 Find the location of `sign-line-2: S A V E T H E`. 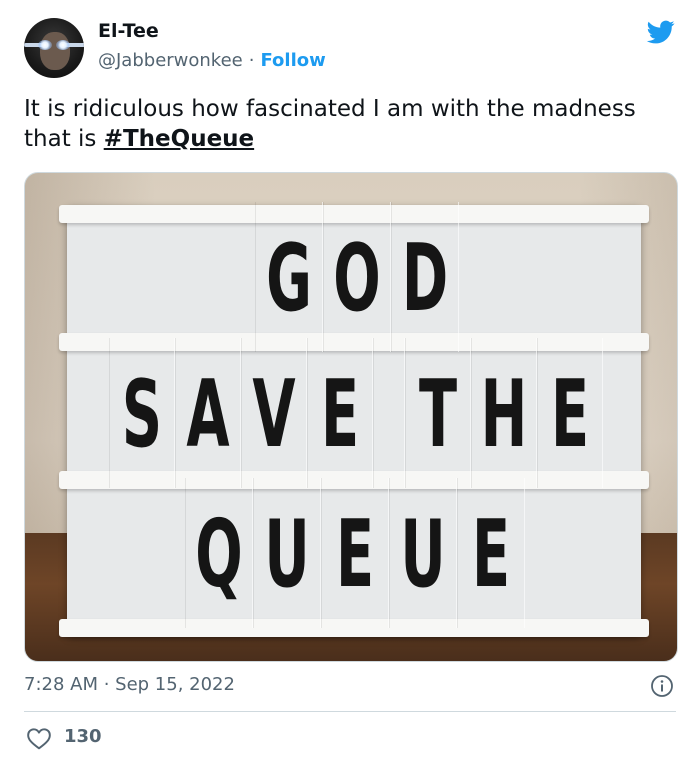

sign-line-2: S A V E T H E is located at coordinates (356, 413).